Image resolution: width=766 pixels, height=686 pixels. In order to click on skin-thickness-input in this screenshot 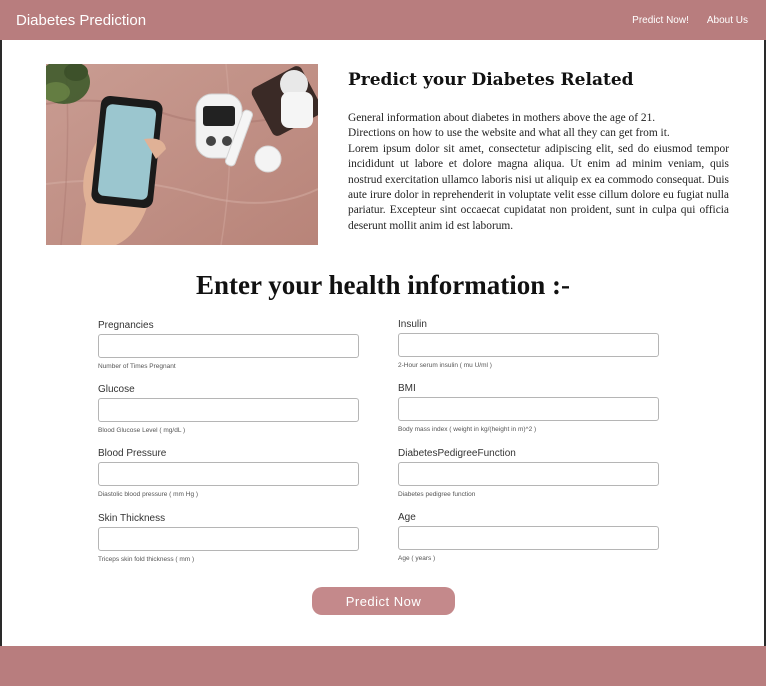, I will do `click(228, 539)`.